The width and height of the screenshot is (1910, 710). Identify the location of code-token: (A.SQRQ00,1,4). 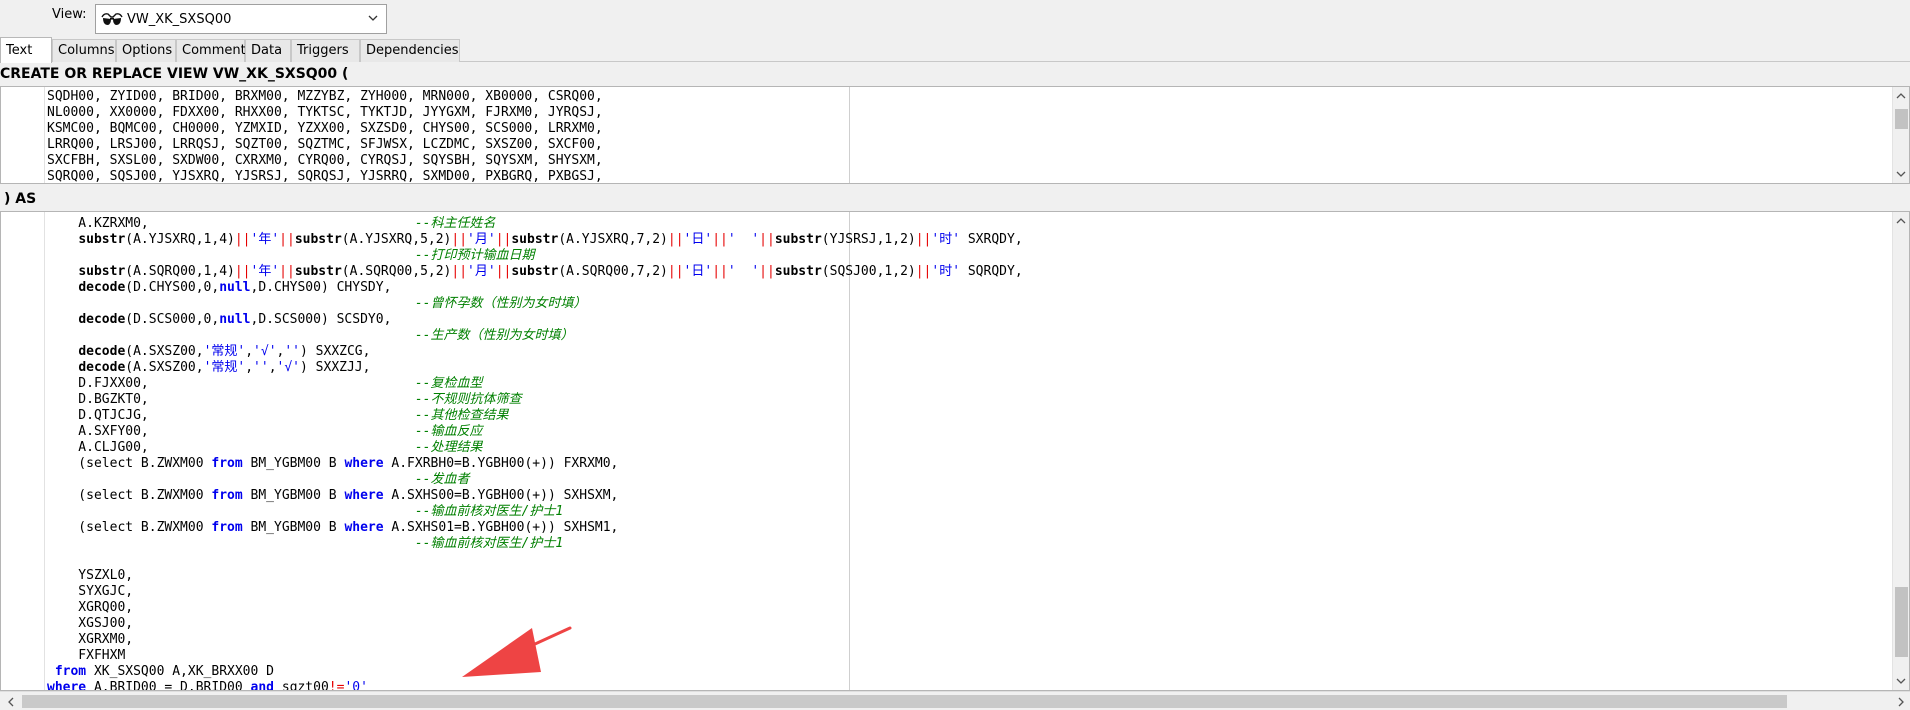
(180, 271).